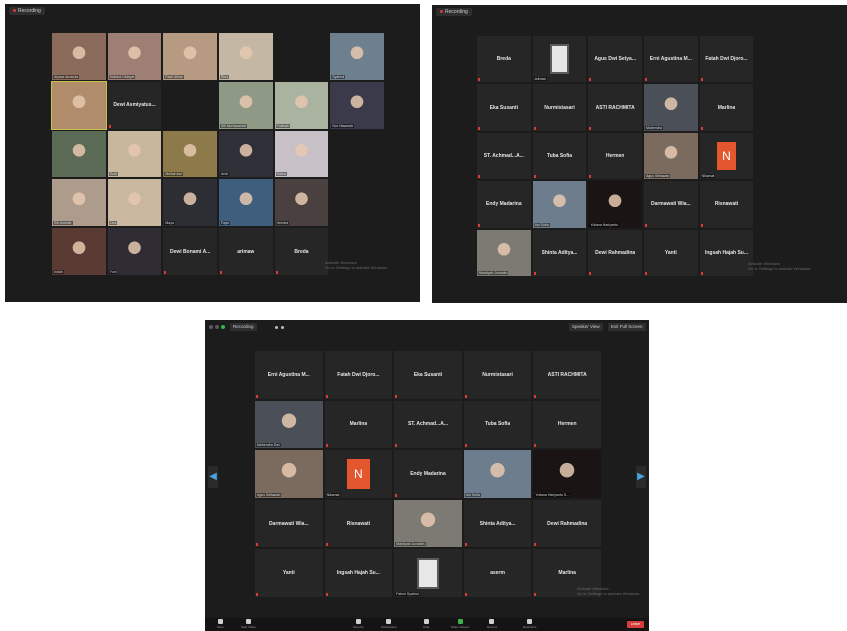 This screenshot has width=847, height=631. Describe the element at coordinates (627, 327) in the screenshot. I see `exit-fullscreen-button: Exit Full Screen` at that location.